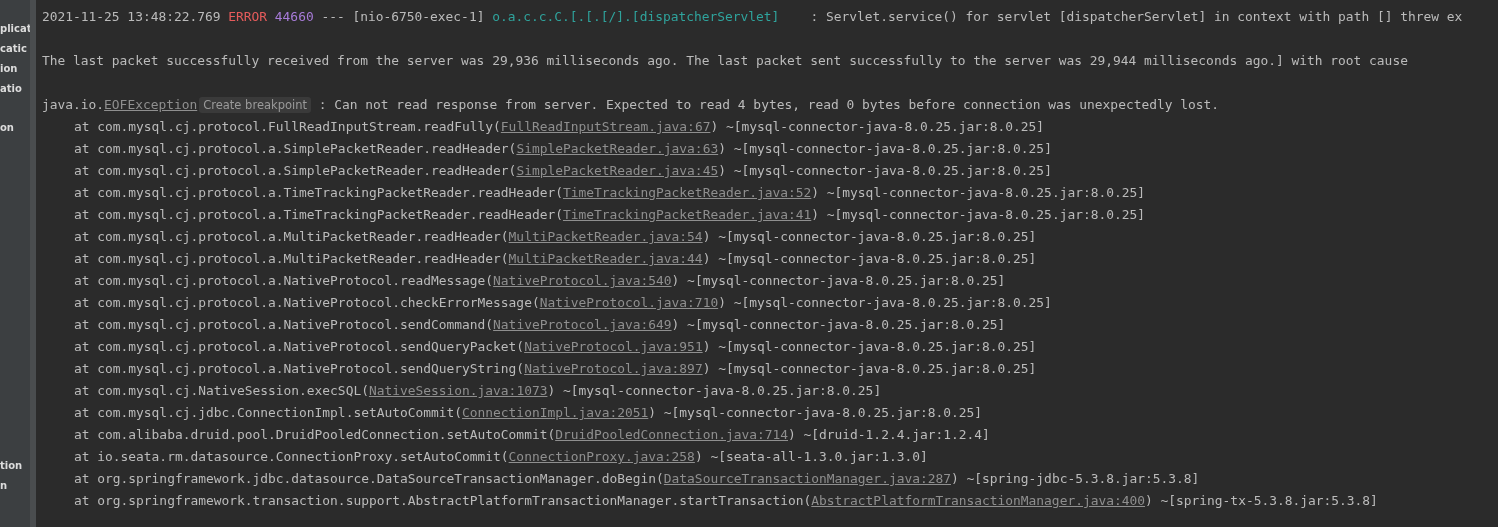 The image size is (1498, 527). What do you see at coordinates (582, 280) in the screenshot?
I see `source-link: NativeProtocol.java:540` at bounding box center [582, 280].